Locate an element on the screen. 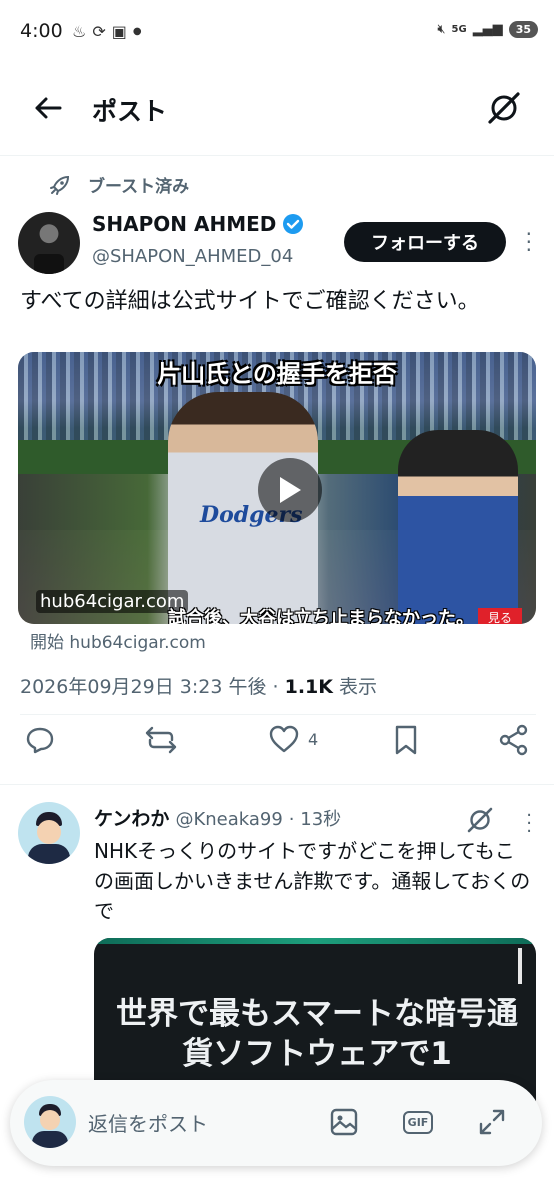  compose-placeholder: 返信をポスト is located at coordinates (148, 1122).